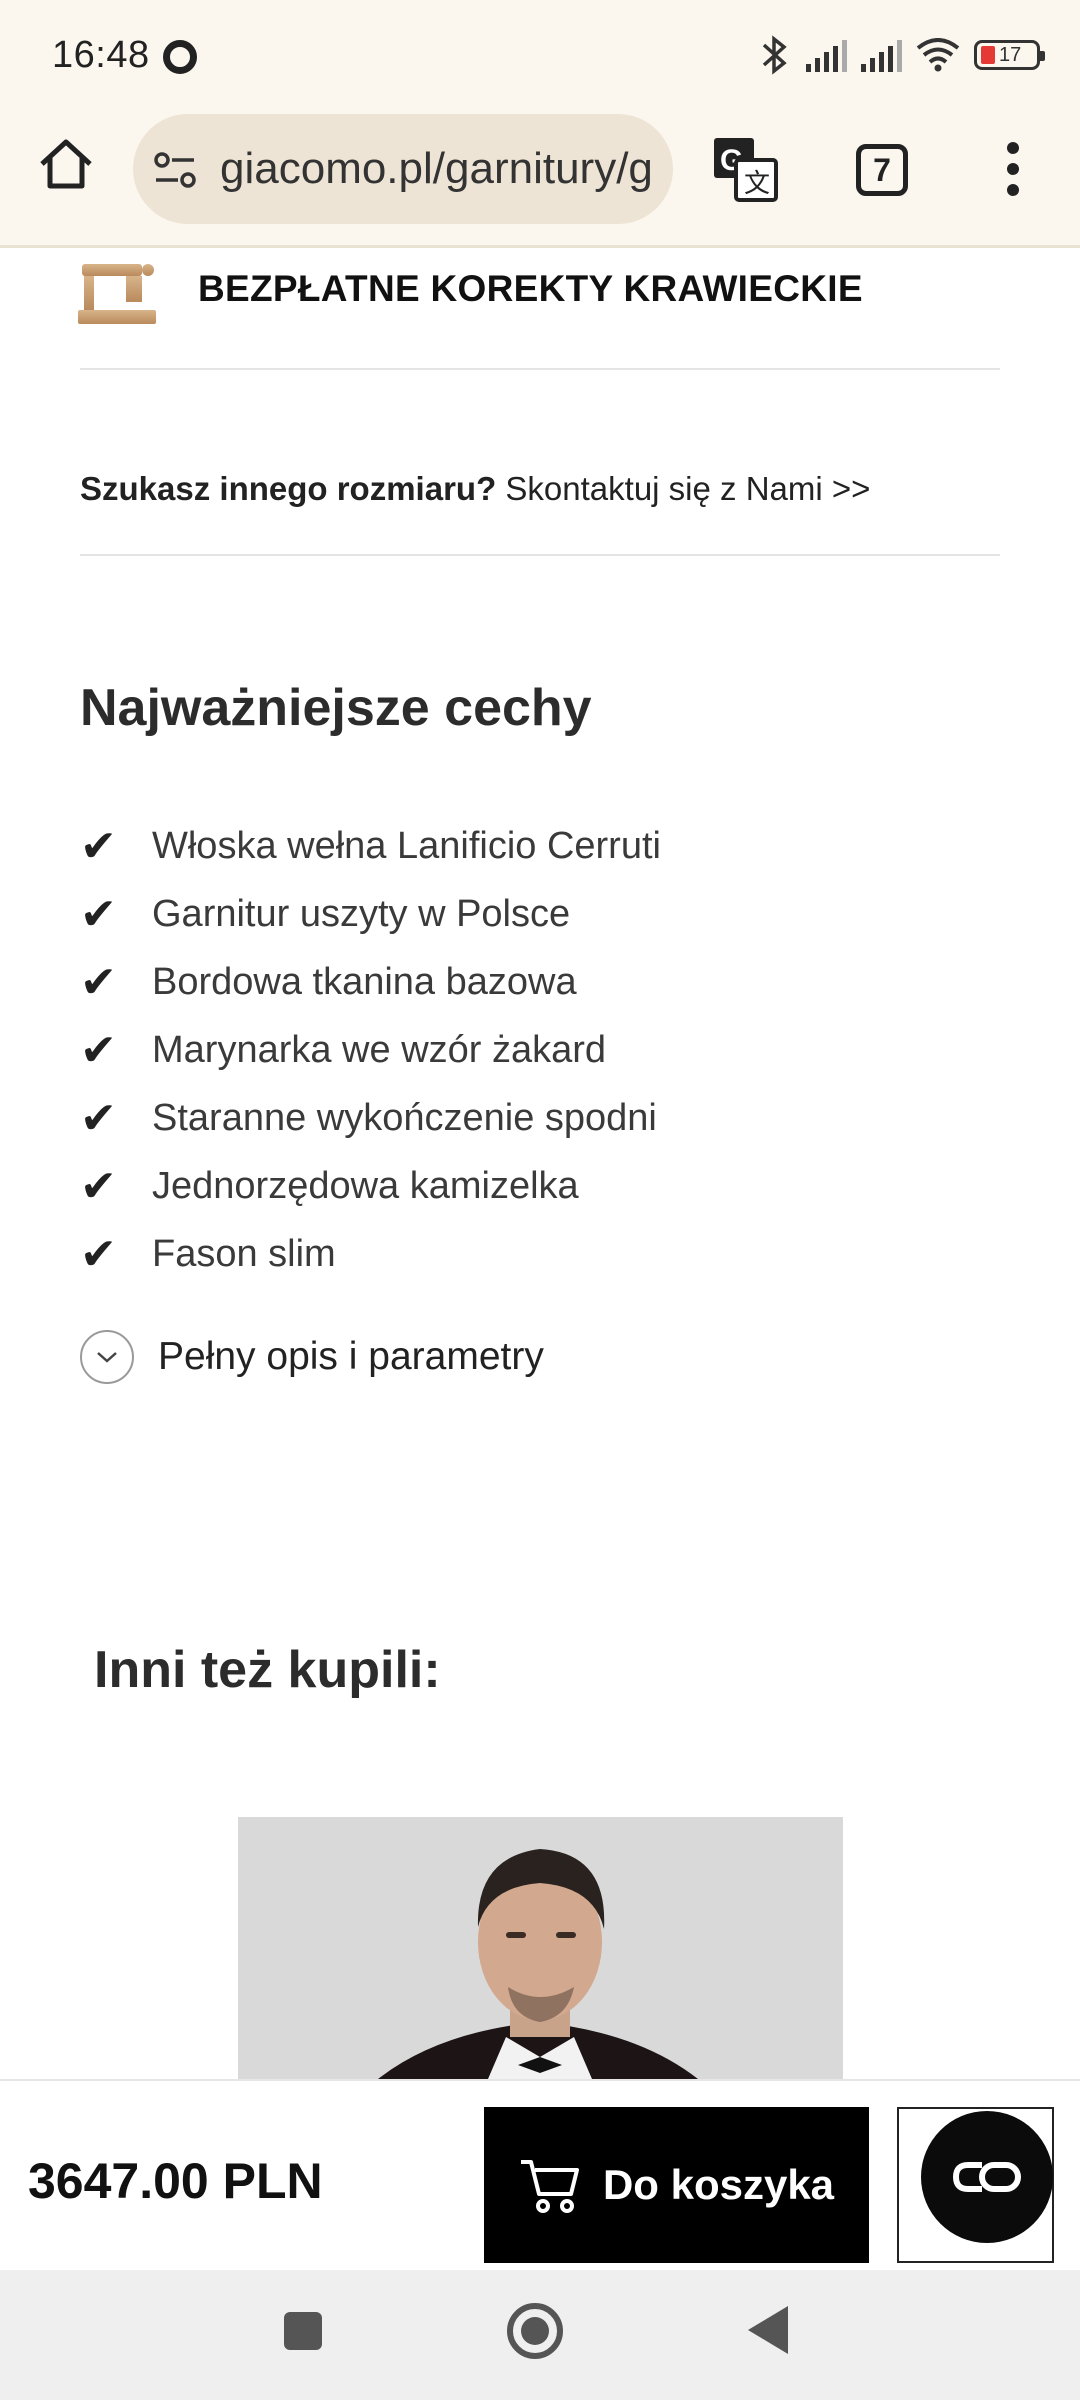  What do you see at coordinates (267, 1670) in the screenshot?
I see `also-bought-heading: Inni też kupili:` at bounding box center [267, 1670].